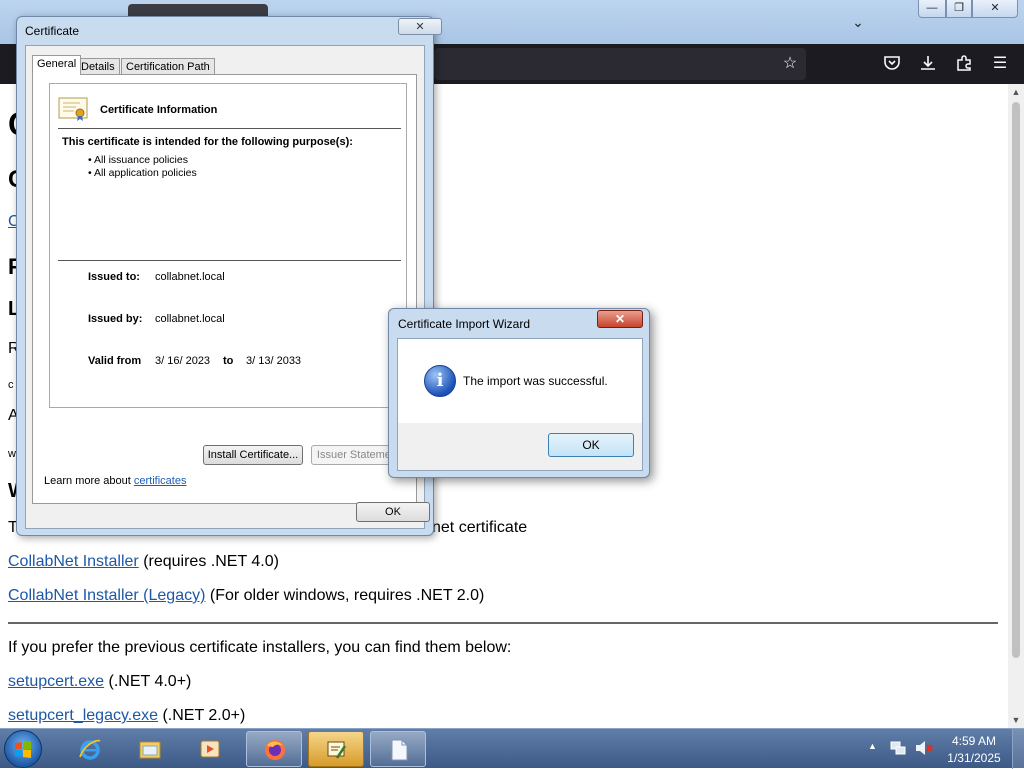  What do you see at coordinates (115, 319) in the screenshot?
I see `issued-by-label: Issued by:` at bounding box center [115, 319].